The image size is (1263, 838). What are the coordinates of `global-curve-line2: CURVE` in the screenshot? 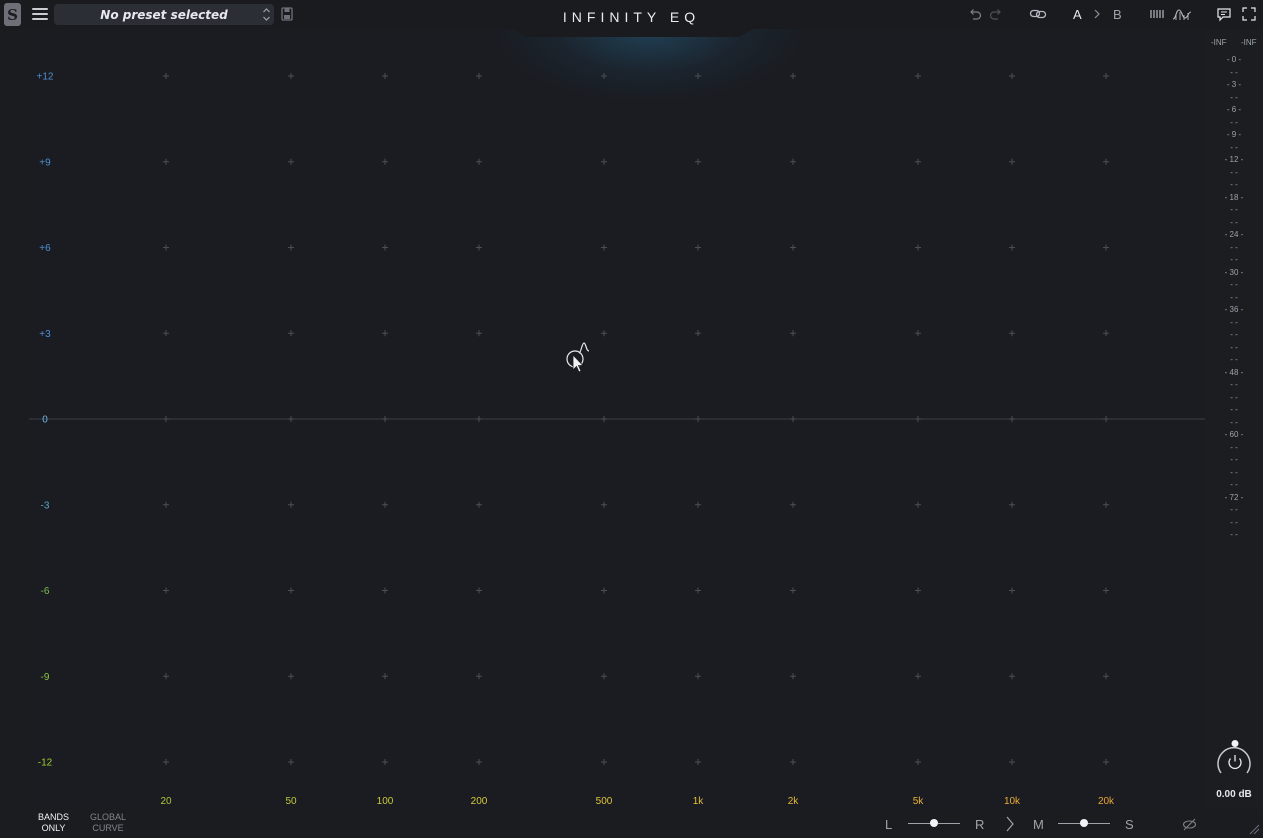 It's located at (108, 828).